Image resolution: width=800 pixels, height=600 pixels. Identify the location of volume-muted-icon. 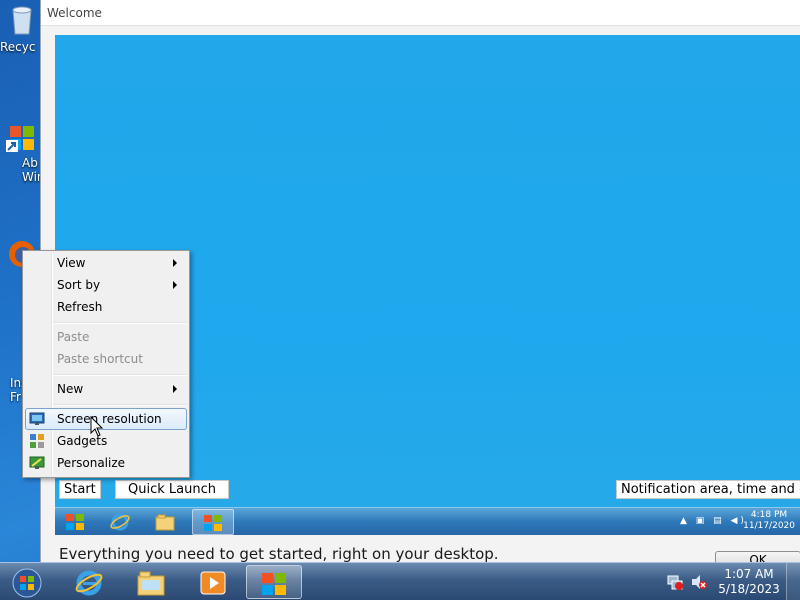
(699, 582).